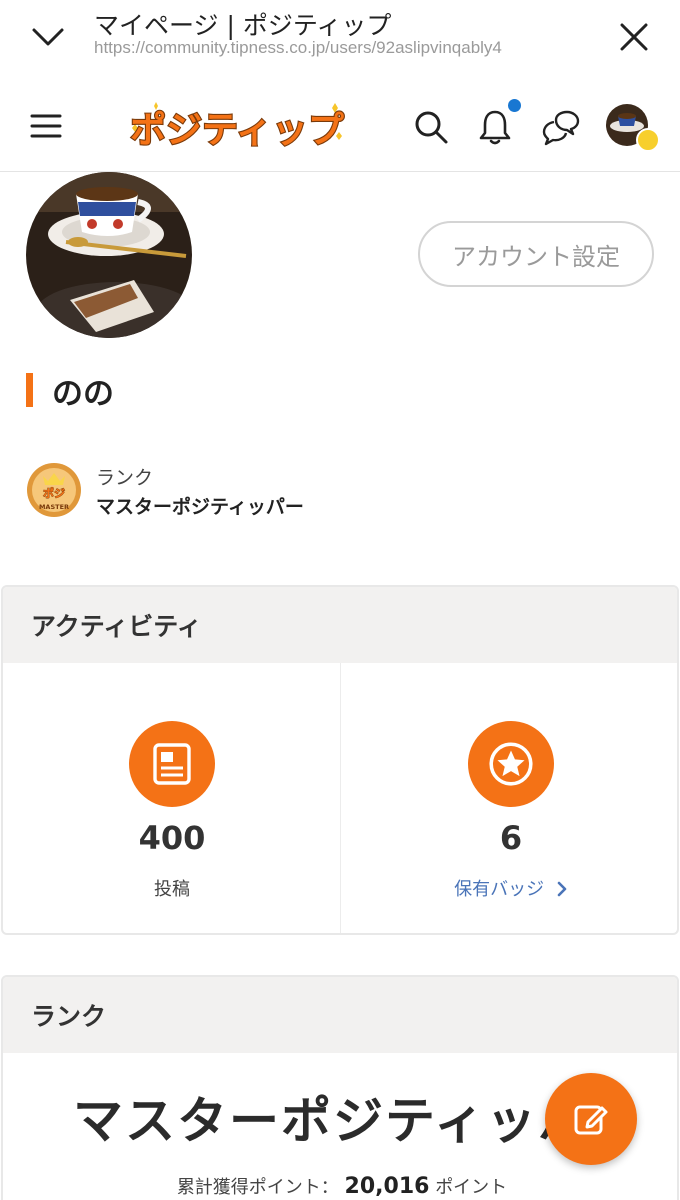 The image size is (680, 1200). What do you see at coordinates (495, 127) in the screenshot?
I see `bell-icon` at bounding box center [495, 127].